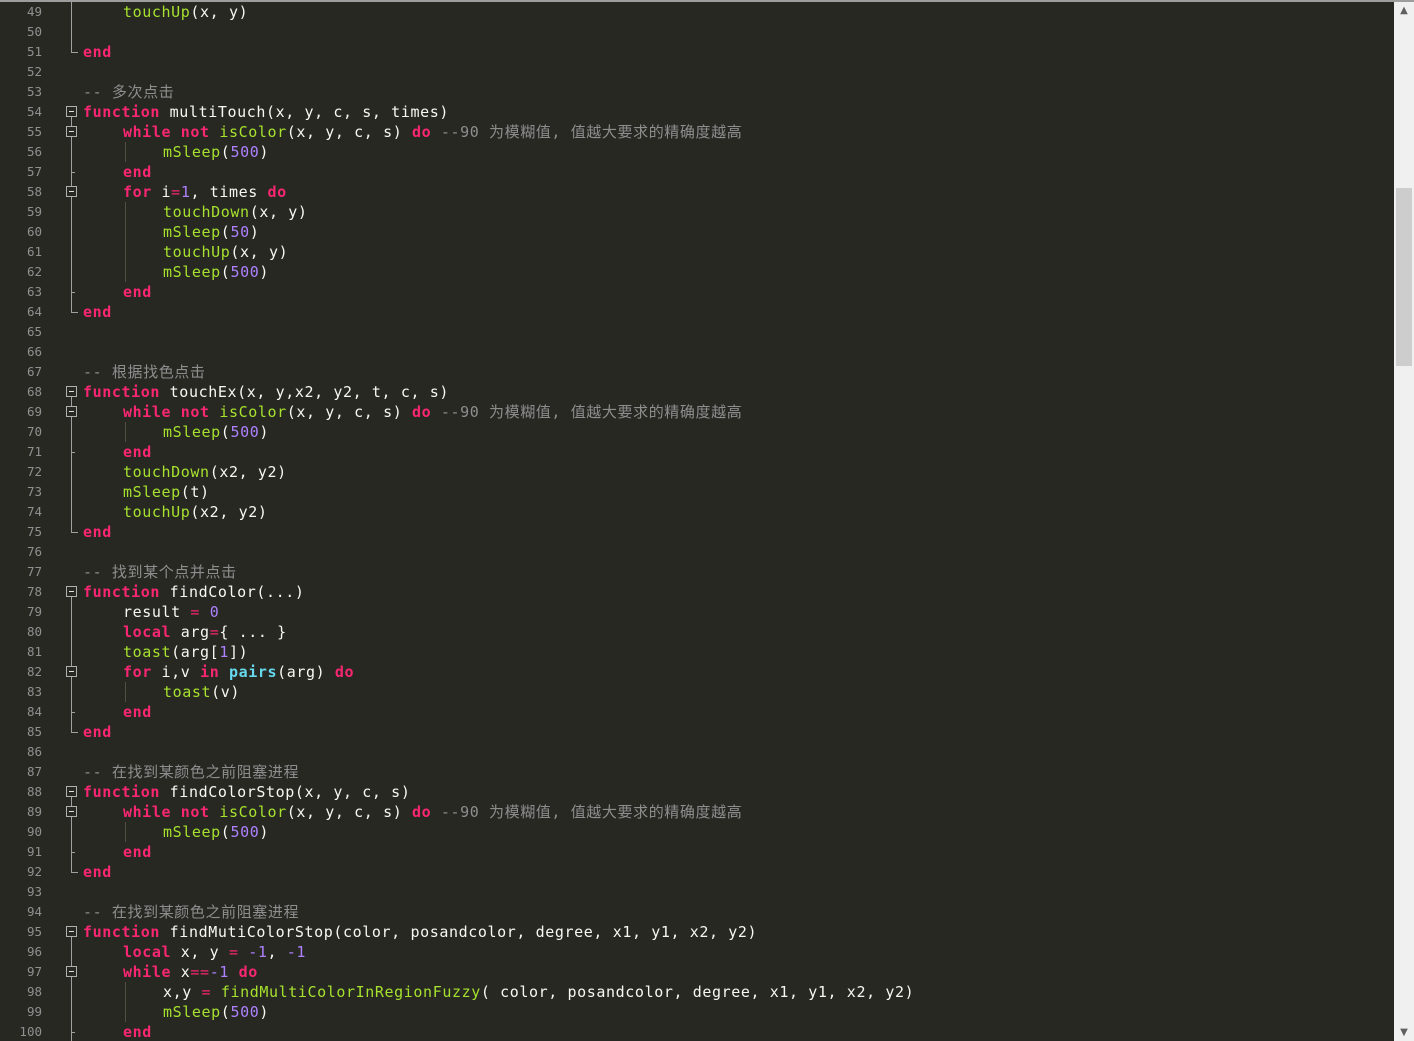  Describe the element at coordinates (697, 232) in the screenshot. I see `code-line: 60 mSleep(50)` at that location.